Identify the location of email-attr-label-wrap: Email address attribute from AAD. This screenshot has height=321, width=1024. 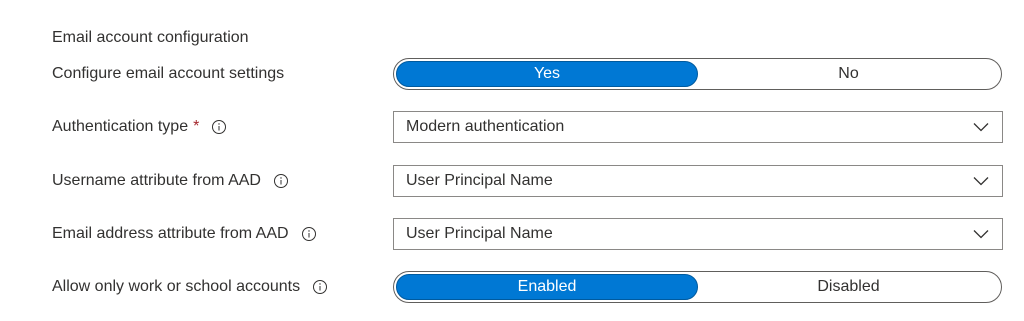
(184, 234).